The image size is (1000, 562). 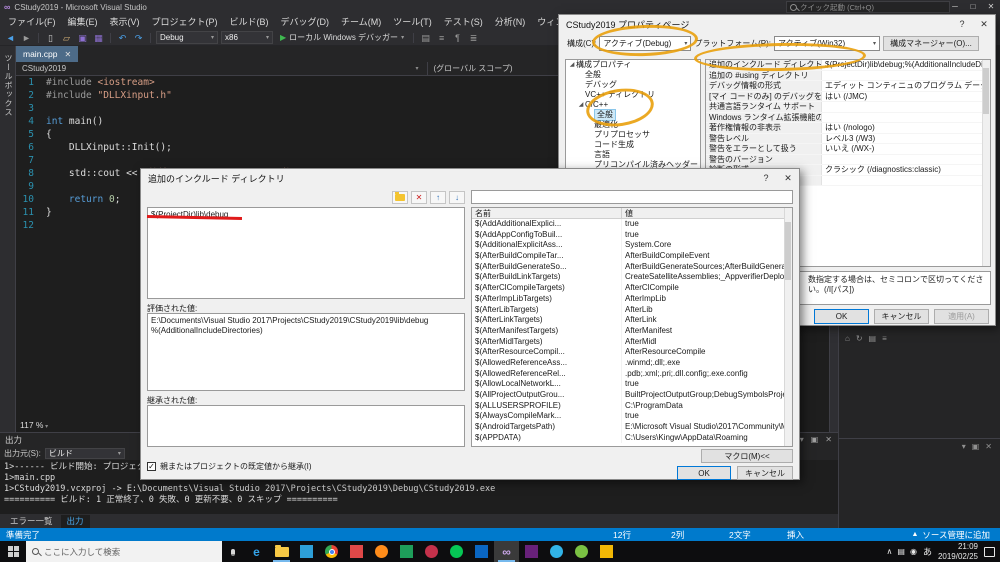 I want to click on property-tree-item: 言語, so click(x=633, y=155).